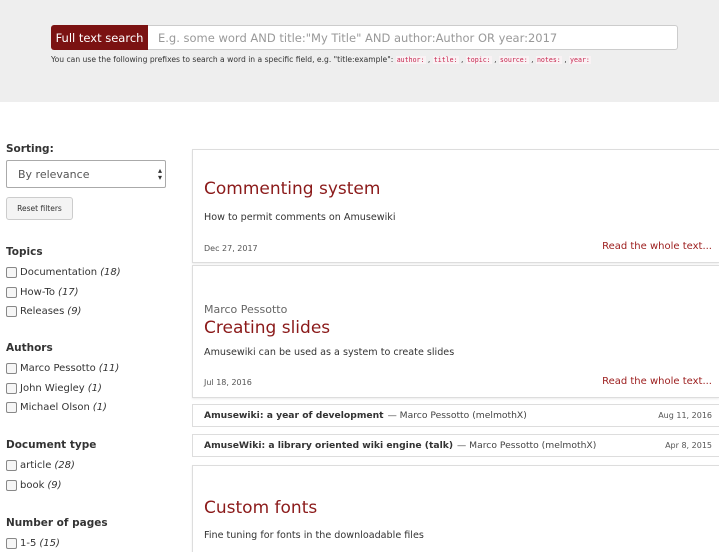 Image resolution: width=719 pixels, height=552 pixels. I want to click on full-text-search-button: Full text search, so click(99, 37).